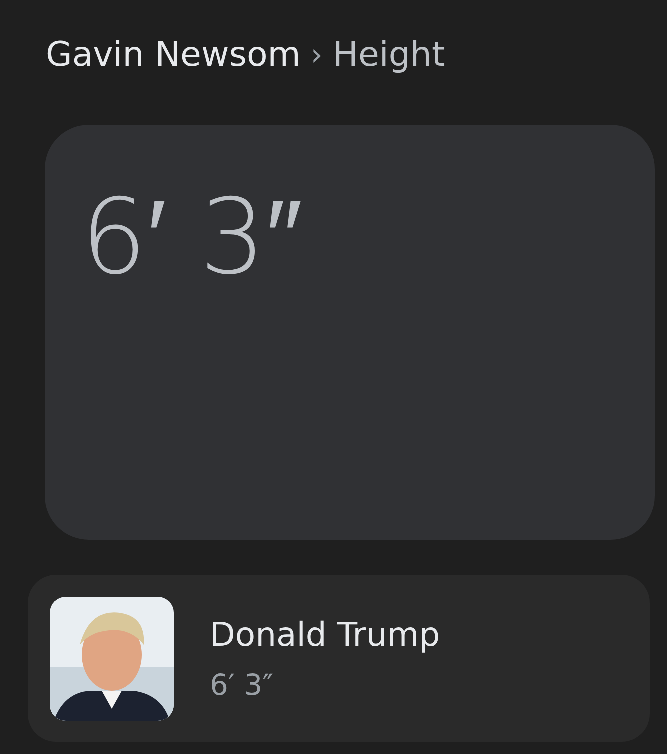 The image size is (667, 754). What do you see at coordinates (389, 55) in the screenshot?
I see `attribute-name: Height` at bounding box center [389, 55].